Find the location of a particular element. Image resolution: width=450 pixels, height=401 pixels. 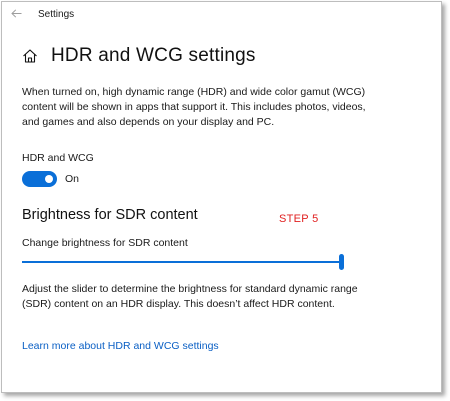

hdr-toggle-switch is located at coordinates (39, 179).